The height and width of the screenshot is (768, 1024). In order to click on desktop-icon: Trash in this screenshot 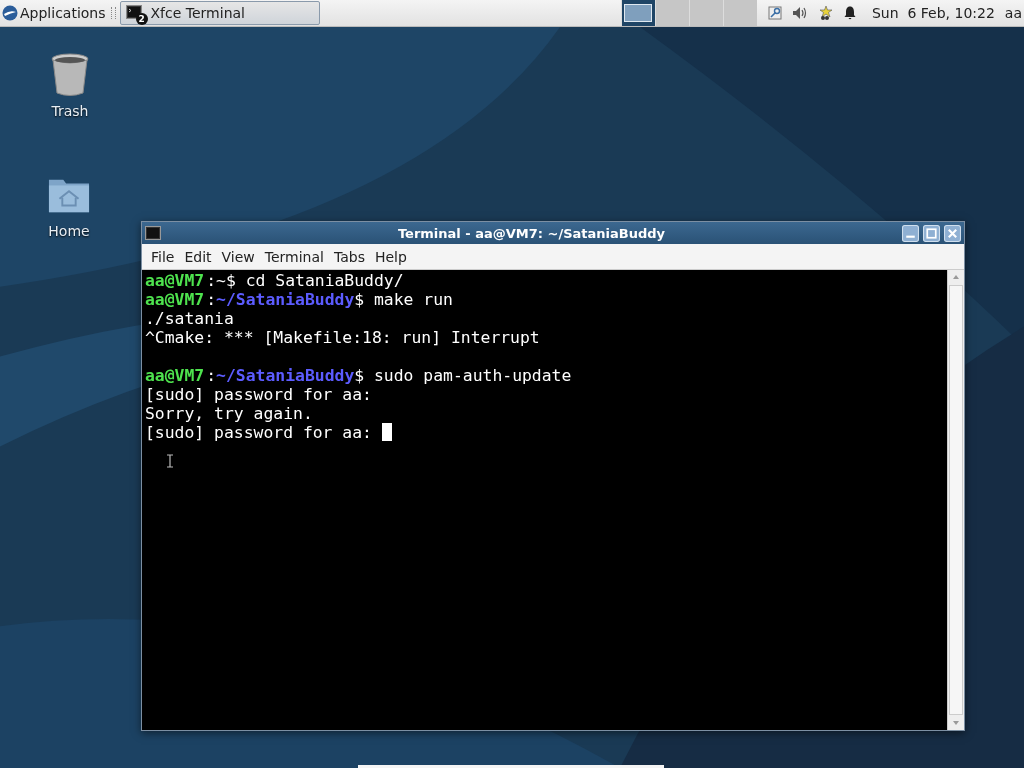, I will do `click(70, 86)`.